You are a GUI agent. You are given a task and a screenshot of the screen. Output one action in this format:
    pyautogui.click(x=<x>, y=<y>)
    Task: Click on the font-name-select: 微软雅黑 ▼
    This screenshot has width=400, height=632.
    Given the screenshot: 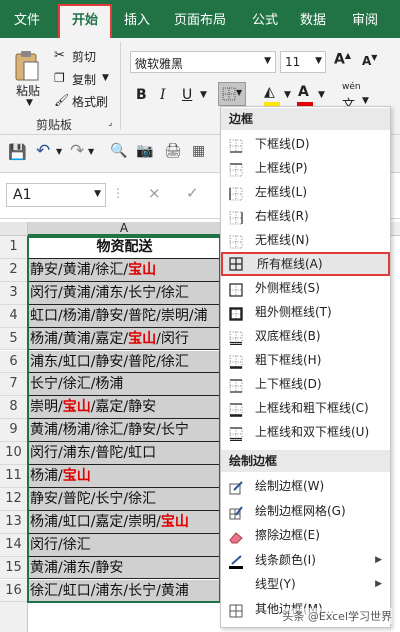 What is the action you would take?
    pyautogui.click(x=203, y=62)
    